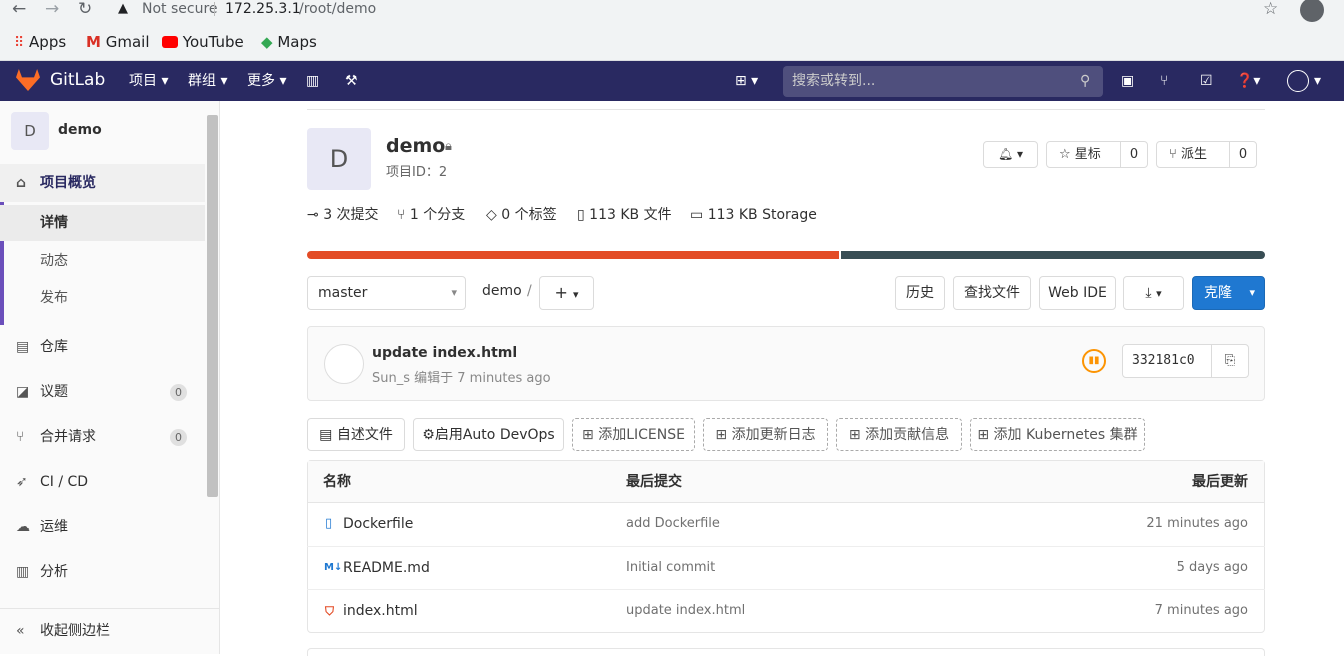 The height and width of the screenshot is (656, 1344). I want to click on updated-time: 5 days ago, so click(1212, 567).